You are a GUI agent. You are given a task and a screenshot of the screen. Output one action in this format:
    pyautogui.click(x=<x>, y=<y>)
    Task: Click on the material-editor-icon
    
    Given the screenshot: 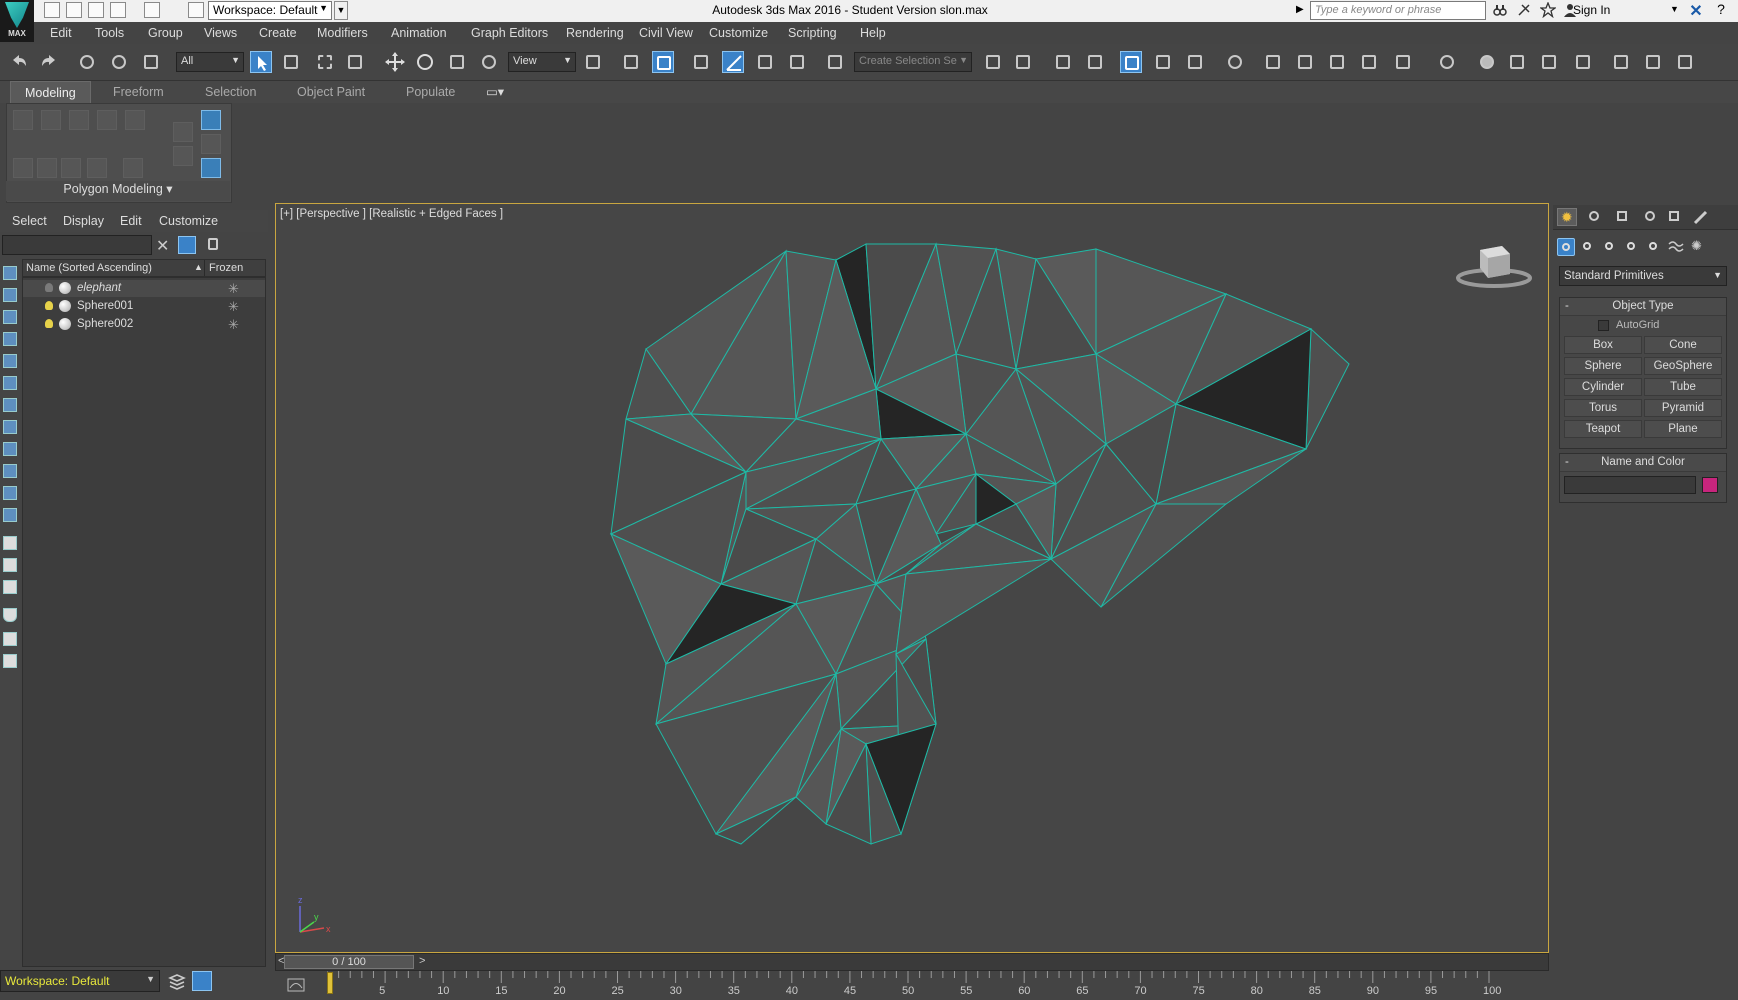 What is the action you would take?
    pyautogui.click(x=1235, y=62)
    